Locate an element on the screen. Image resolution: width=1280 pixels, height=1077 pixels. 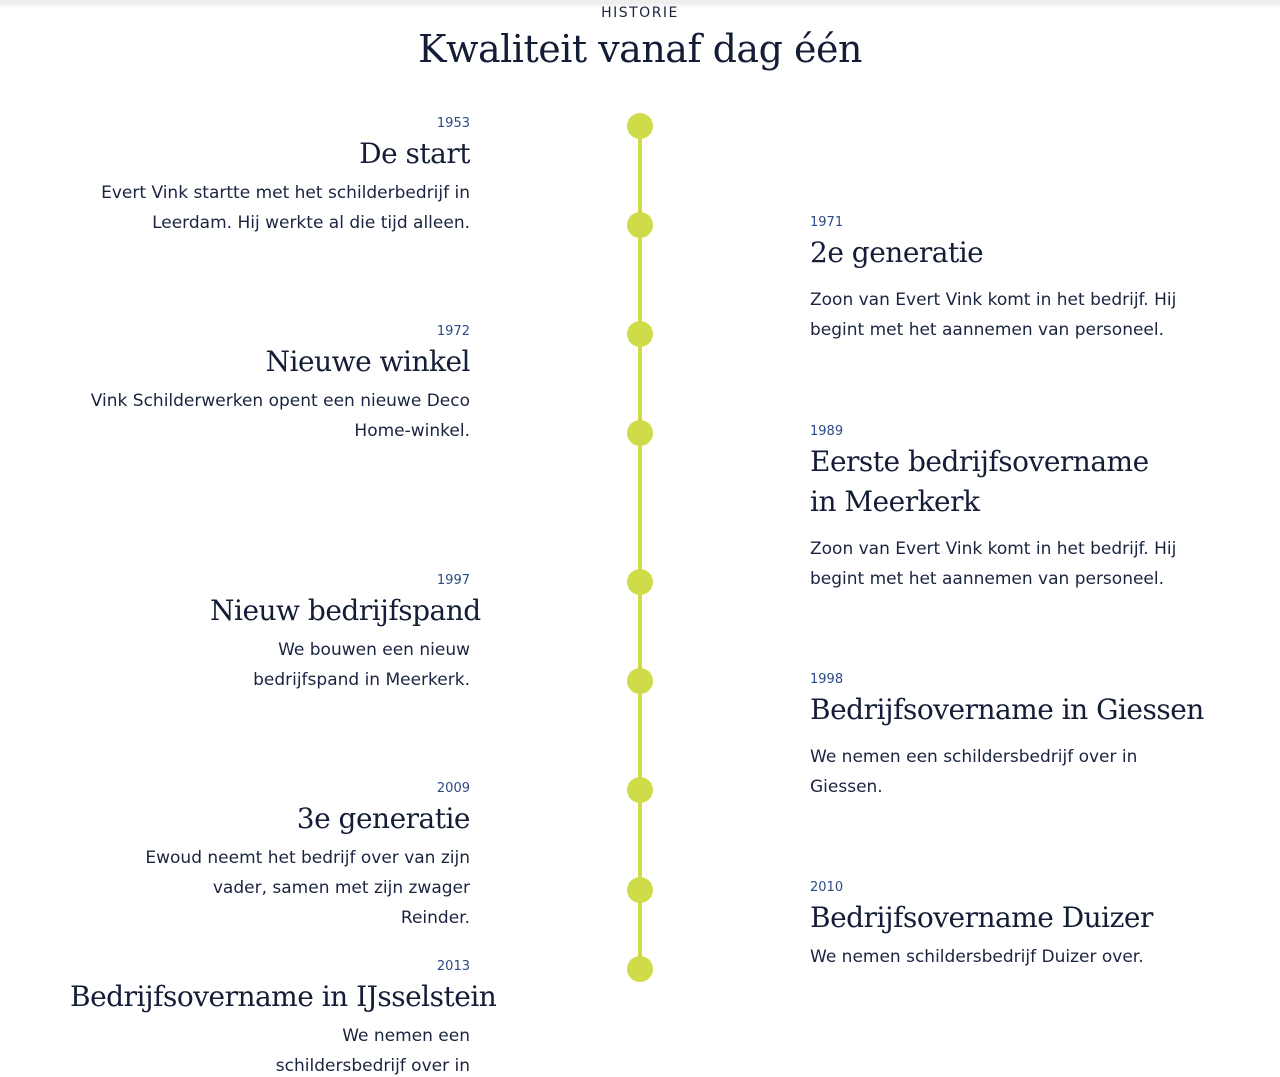
entry-title: Bedrijfsovername in IJsselstein is located at coordinates (283, 996).